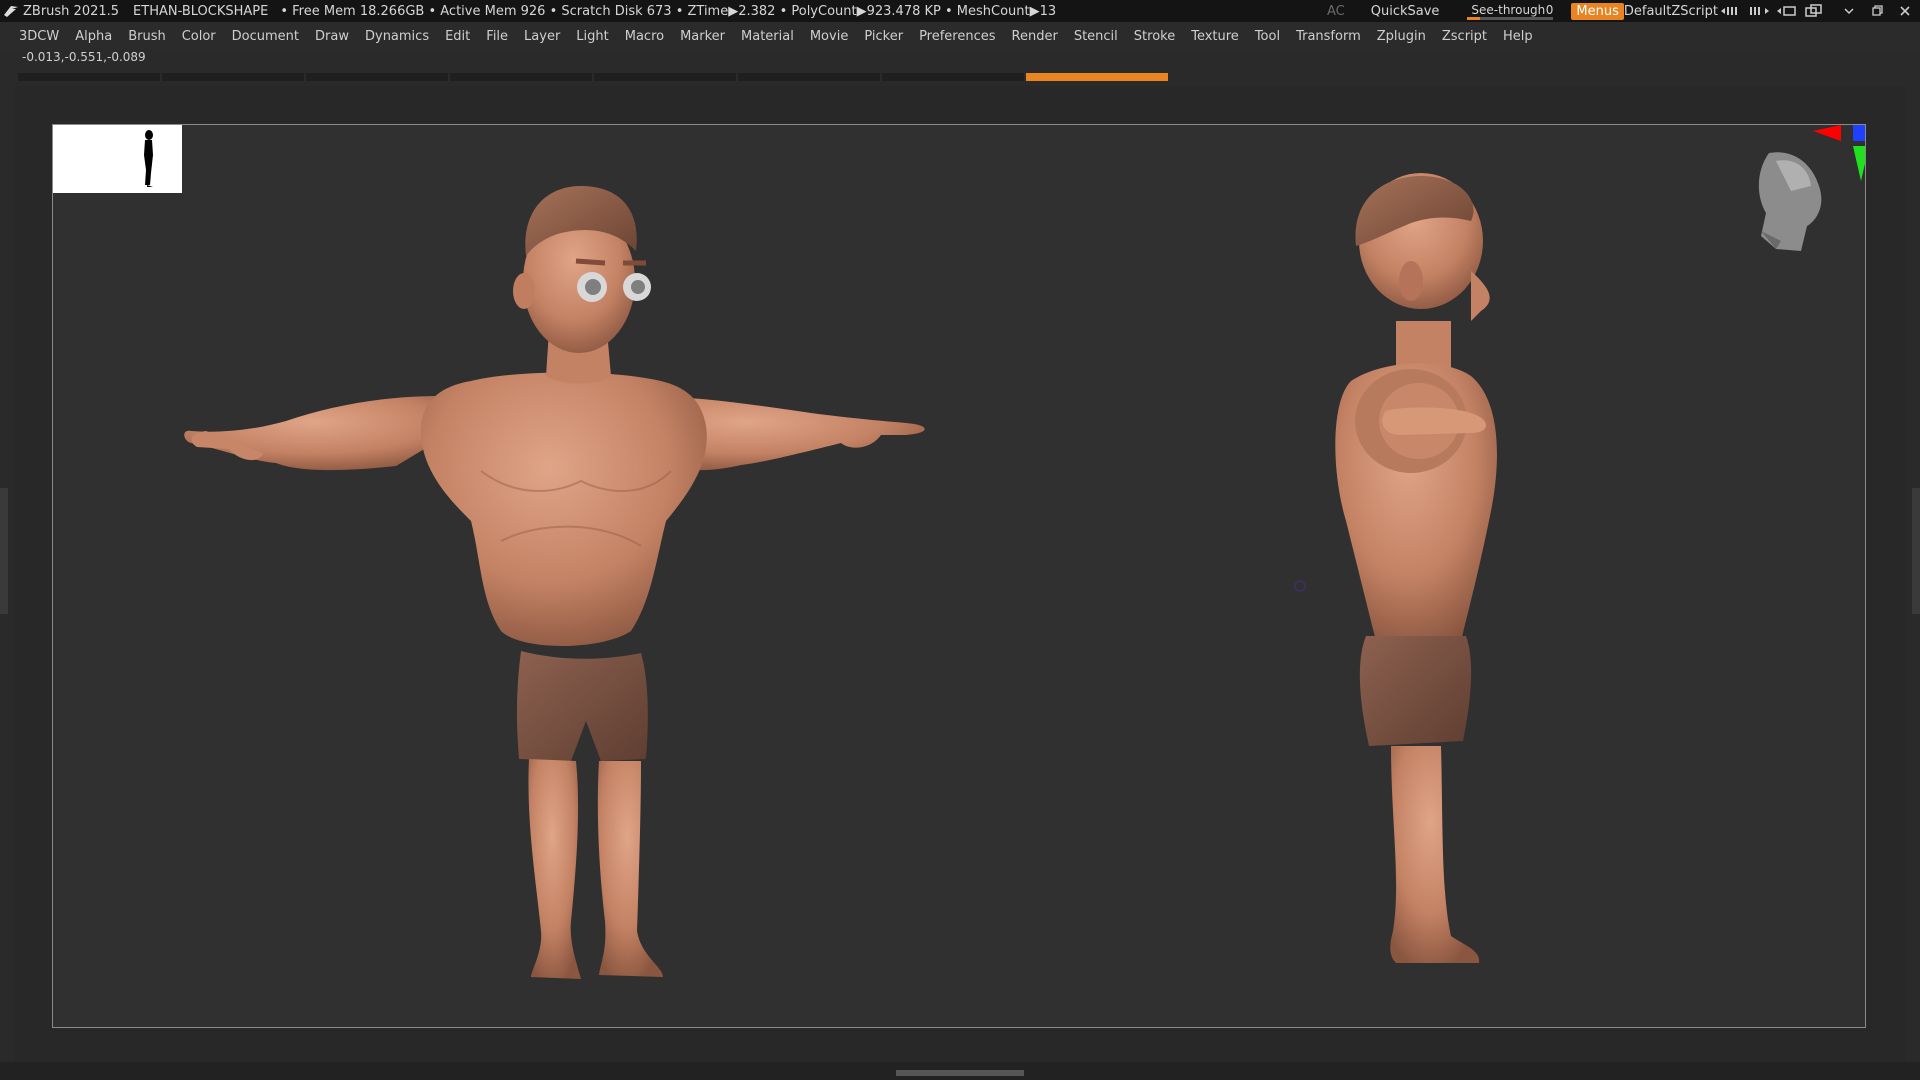 Image resolution: width=1920 pixels, height=1080 pixels. Describe the element at coordinates (1916, 551) in the screenshot. I see `right-tray-handle` at that location.